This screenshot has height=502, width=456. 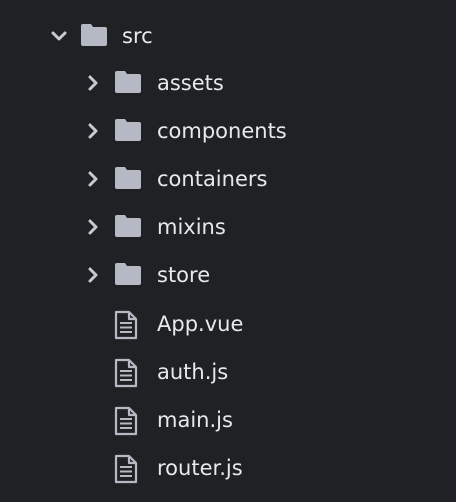 What do you see at coordinates (193, 372) in the screenshot?
I see `tree-item-label: auth.js` at bounding box center [193, 372].